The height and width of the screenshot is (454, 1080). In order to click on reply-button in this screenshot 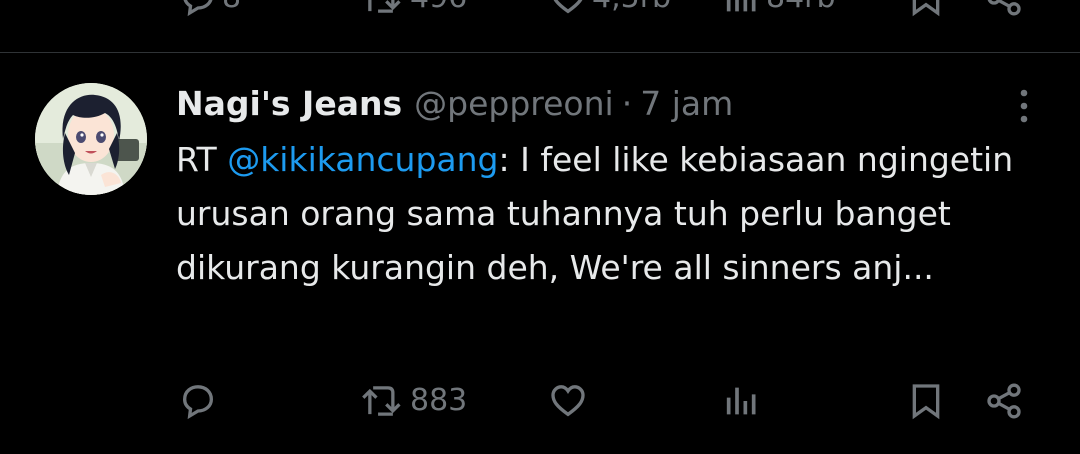, I will do `click(200, 401)`.